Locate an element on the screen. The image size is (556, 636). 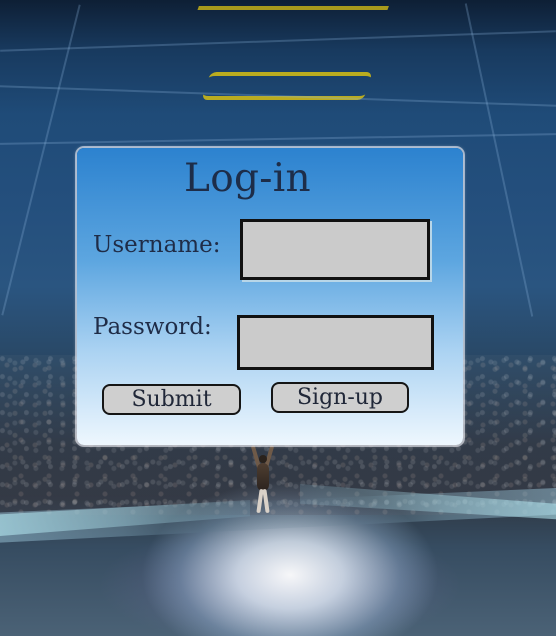
stage-performer is located at coordinates (262, 482).